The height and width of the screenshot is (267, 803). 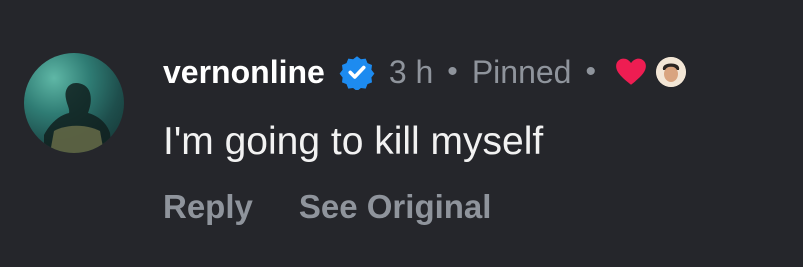 I want to click on comment-header: vernonline 3 h • Pinned •, so click(x=424, y=72).